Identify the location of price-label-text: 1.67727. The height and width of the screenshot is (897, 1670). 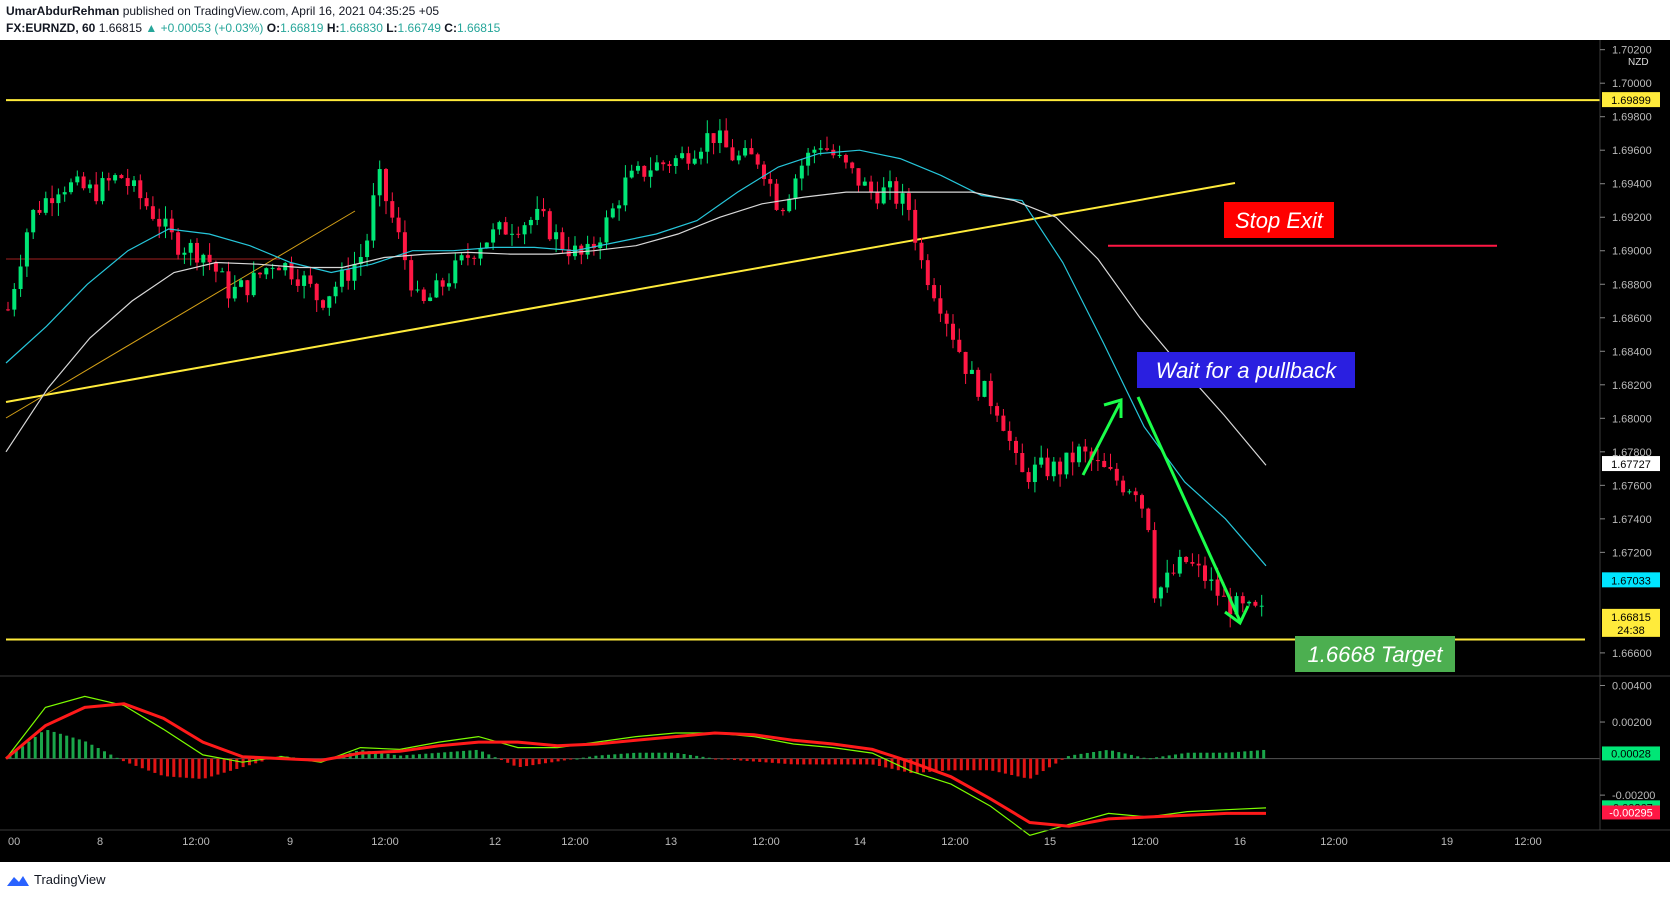
(1631, 465).